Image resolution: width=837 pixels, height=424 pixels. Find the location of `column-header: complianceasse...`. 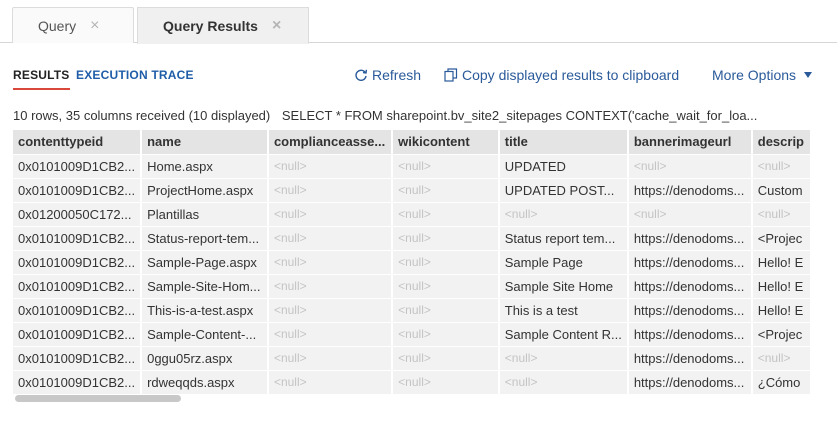

column-header: complianceasse... is located at coordinates (330, 142).